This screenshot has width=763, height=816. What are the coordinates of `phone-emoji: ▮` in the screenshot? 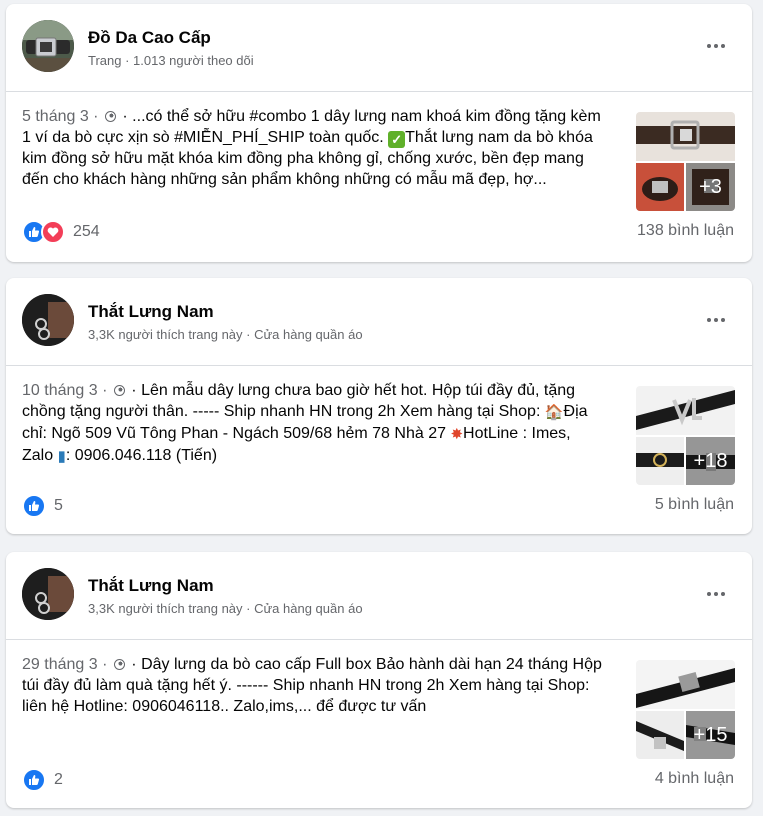 It's located at (61, 456).